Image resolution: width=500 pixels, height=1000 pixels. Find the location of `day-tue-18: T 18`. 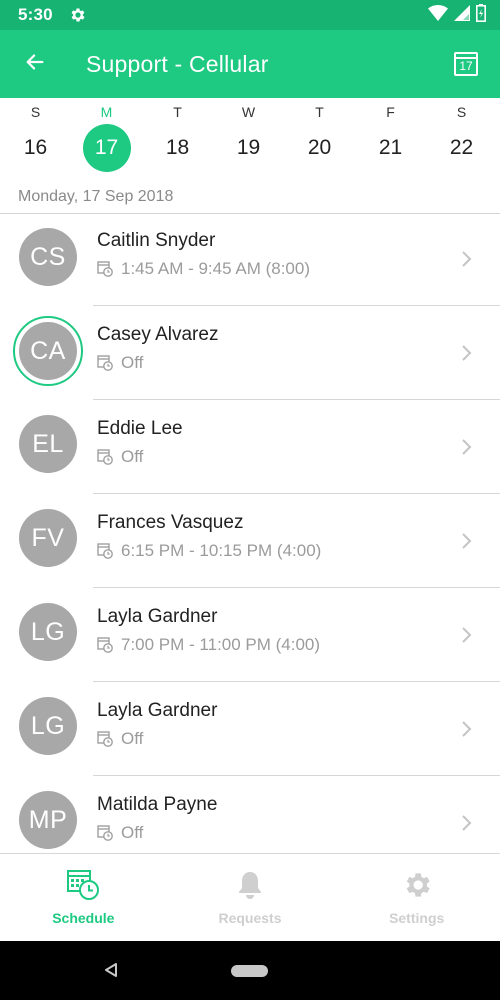

day-tue-18: T 18 is located at coordinates (177, 139).